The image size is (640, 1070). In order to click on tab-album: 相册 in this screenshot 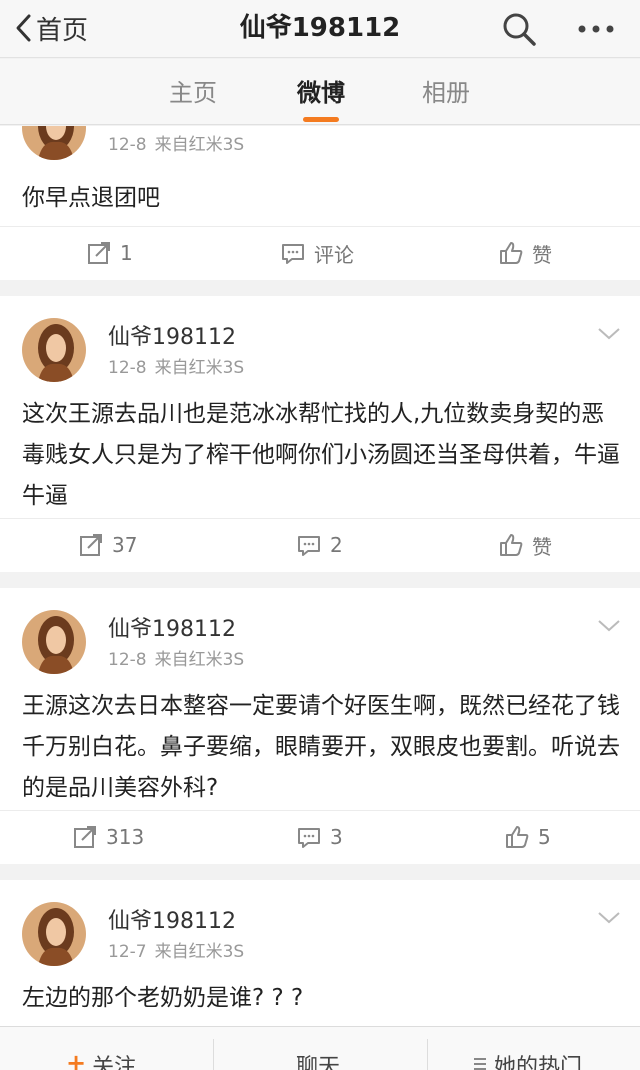, I will do `click(446, 93)`.